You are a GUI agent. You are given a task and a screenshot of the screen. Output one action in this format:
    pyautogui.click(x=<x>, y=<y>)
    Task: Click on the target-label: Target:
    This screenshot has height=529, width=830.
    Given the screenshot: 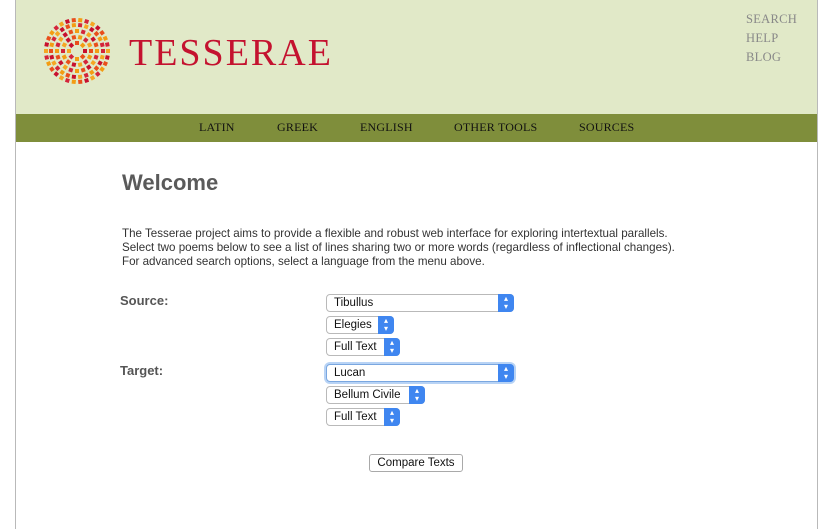 What is the action you would take?
    pyautogui.click(x=142, y=370)
    